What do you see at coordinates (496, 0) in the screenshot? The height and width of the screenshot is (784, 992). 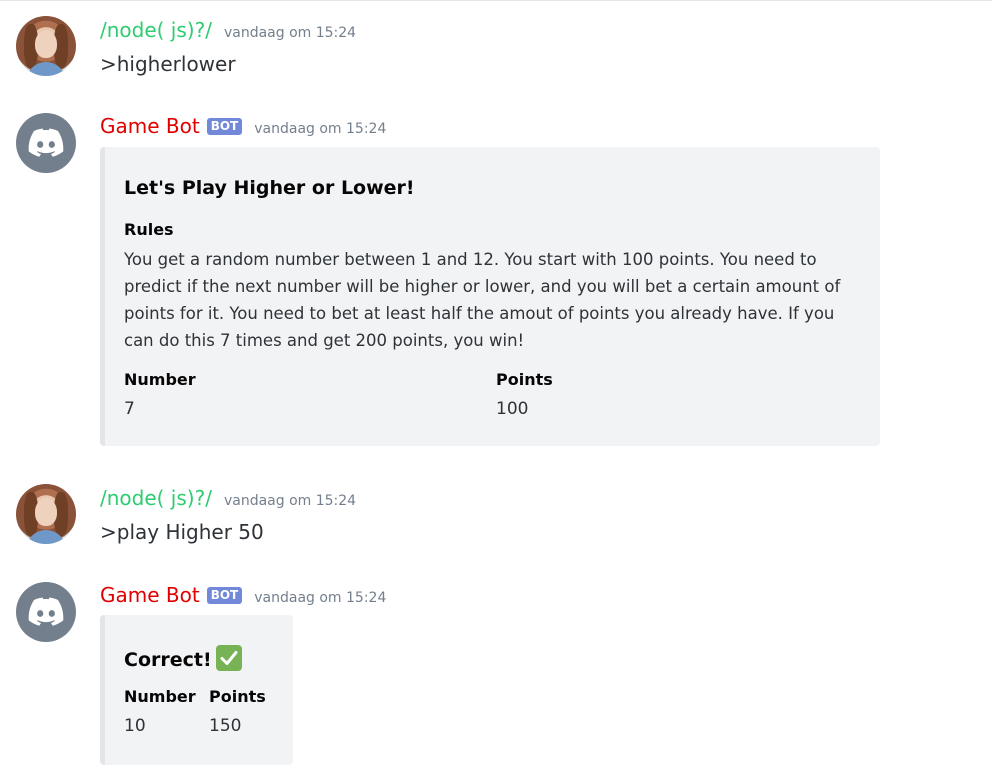 I see `top-divider` at bounding box center [496, 0].